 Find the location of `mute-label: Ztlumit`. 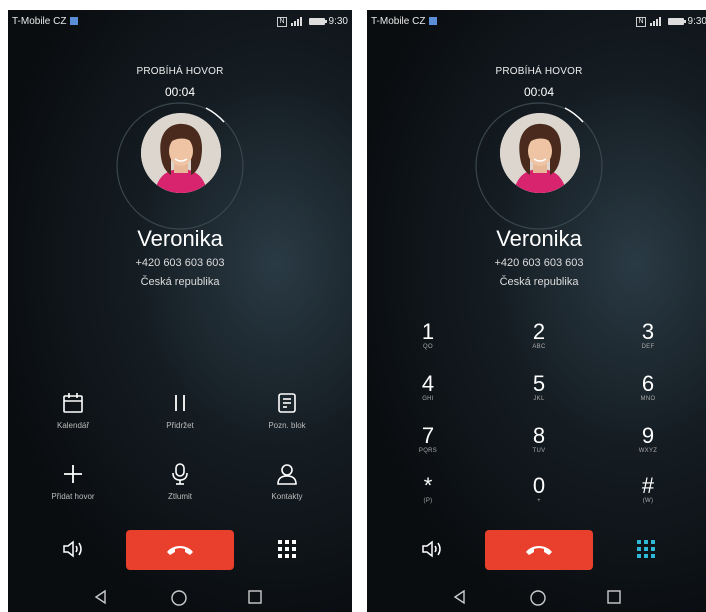

mute-label: Ztlumit is located at coordinates (180, 496).